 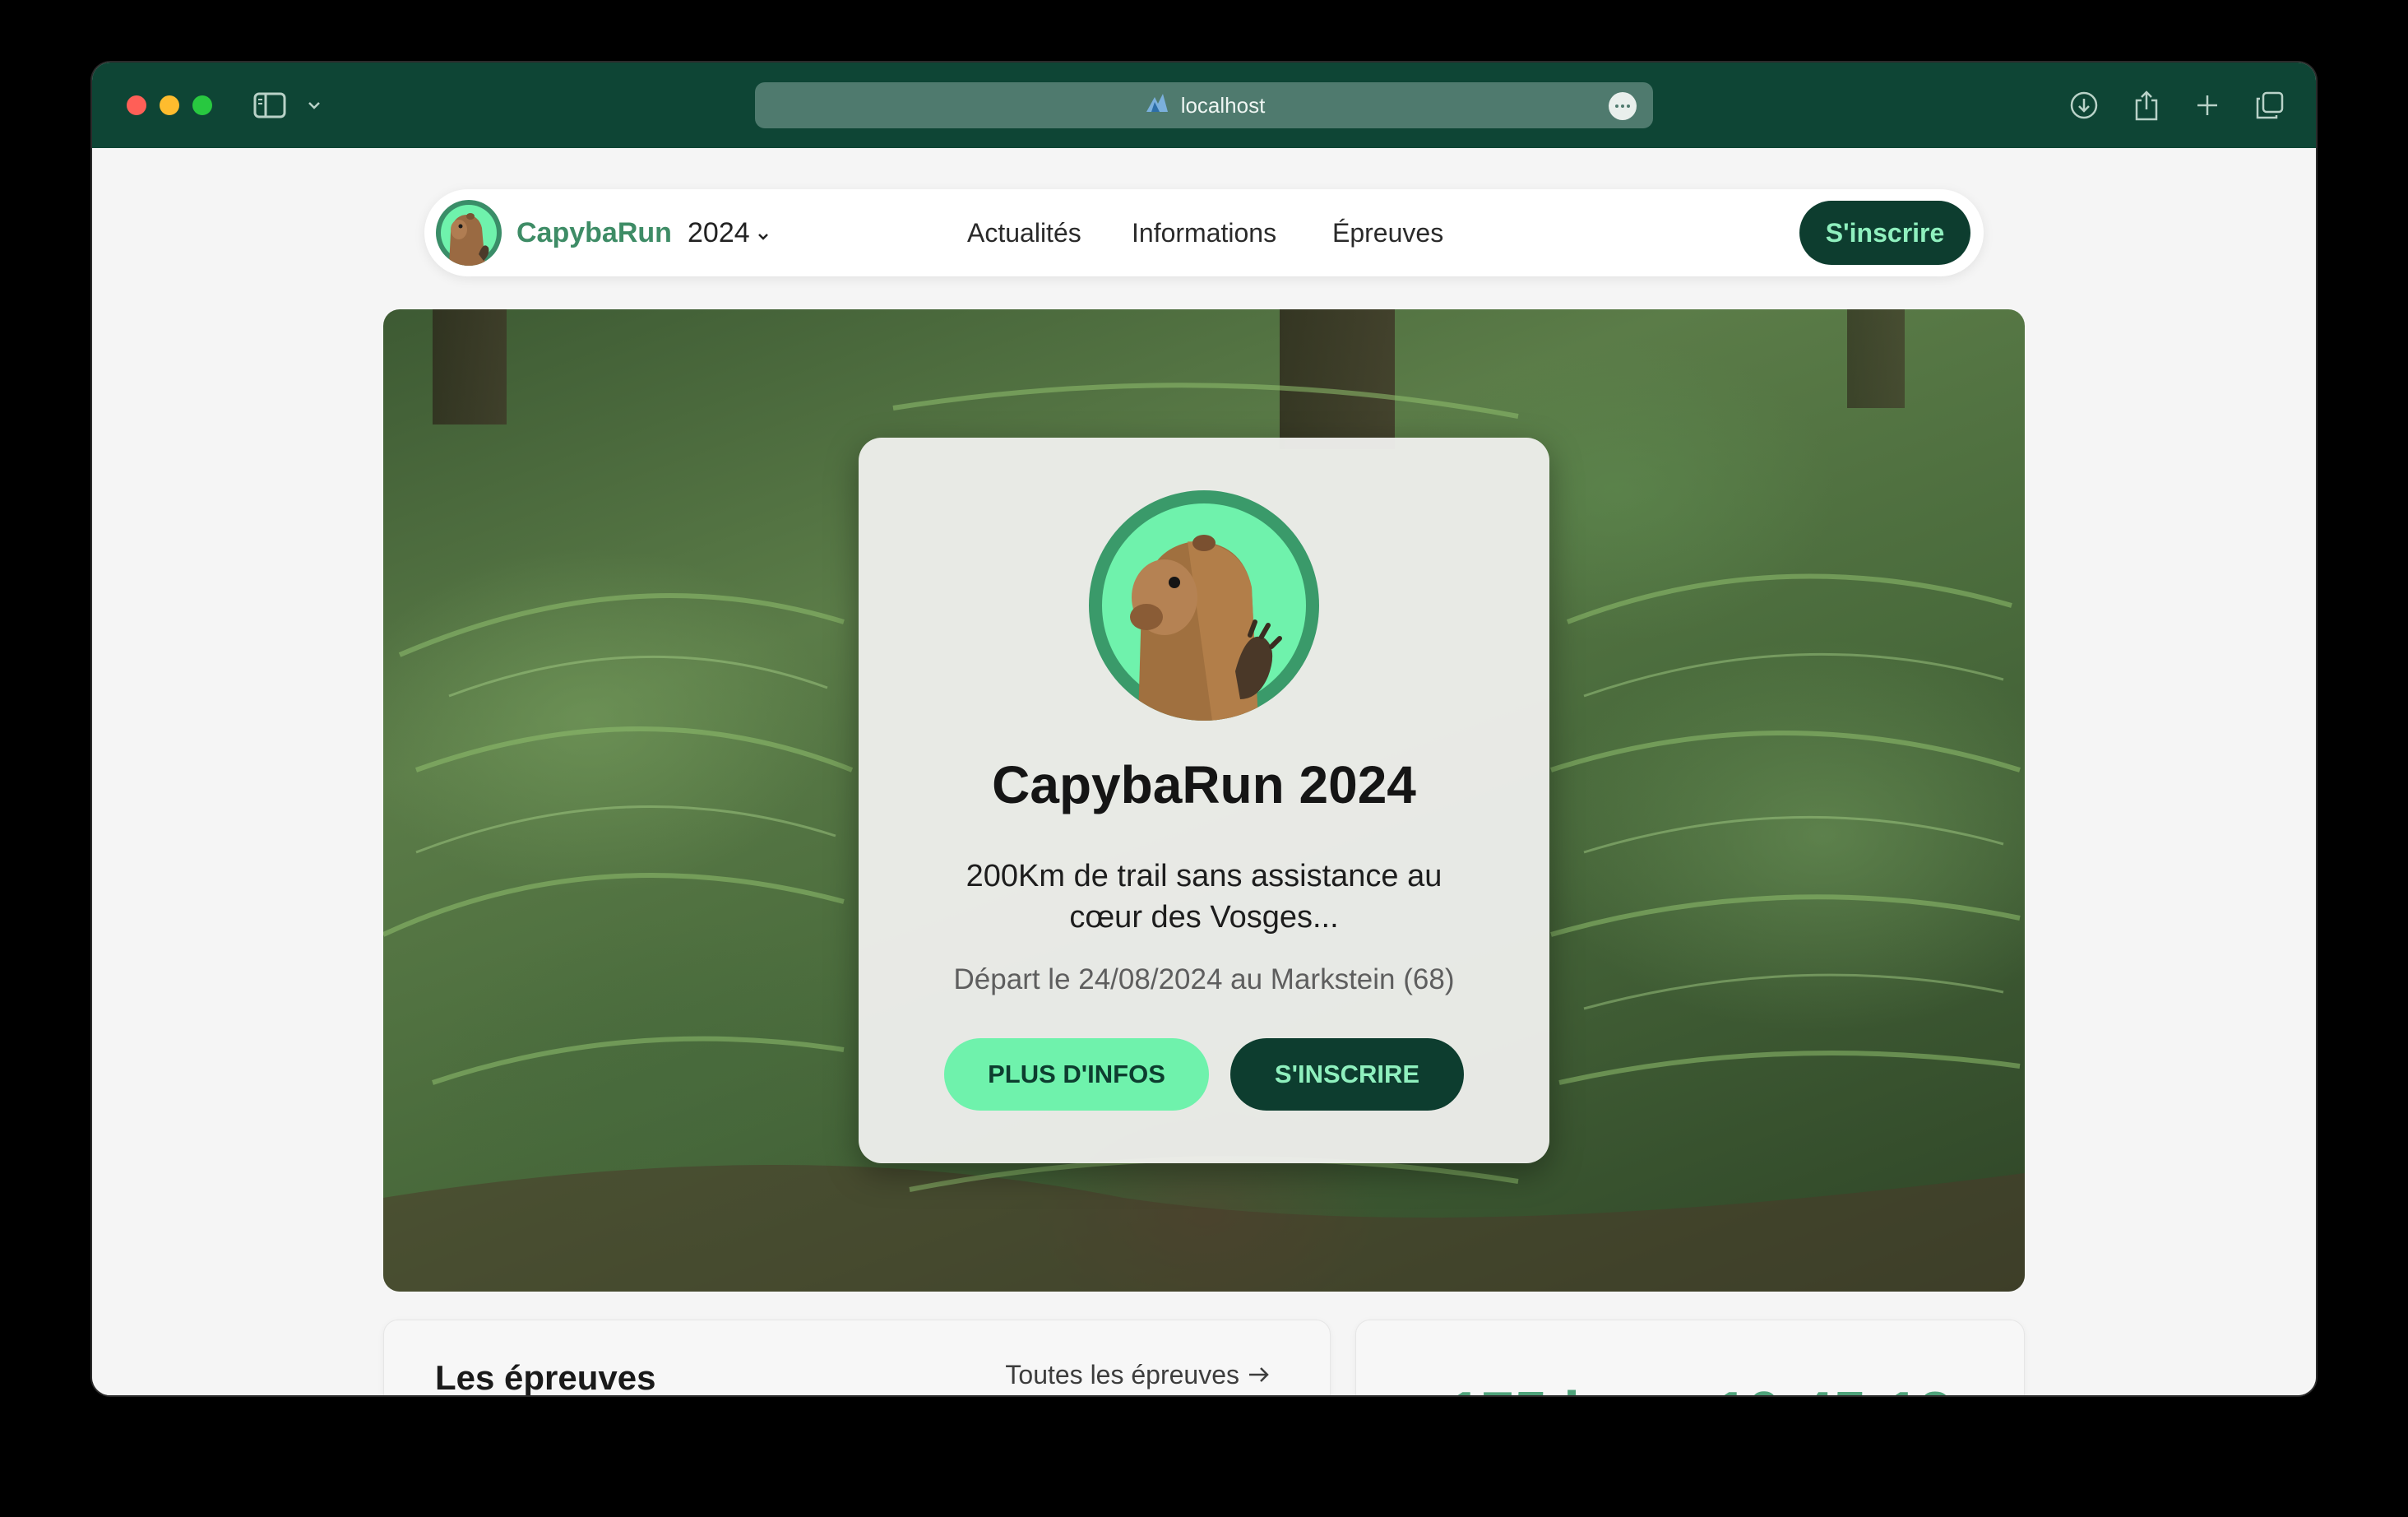 I want to click on arrow-right-icon, so click(x=1259, y=1375).